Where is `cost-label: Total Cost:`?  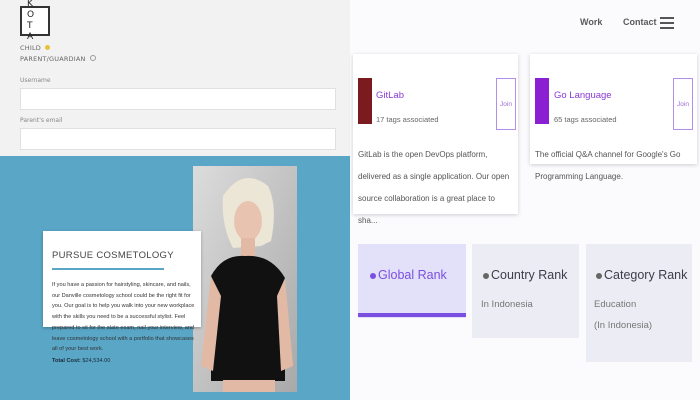 cost-label: Total Cost: is located at coordinates (66, 361).